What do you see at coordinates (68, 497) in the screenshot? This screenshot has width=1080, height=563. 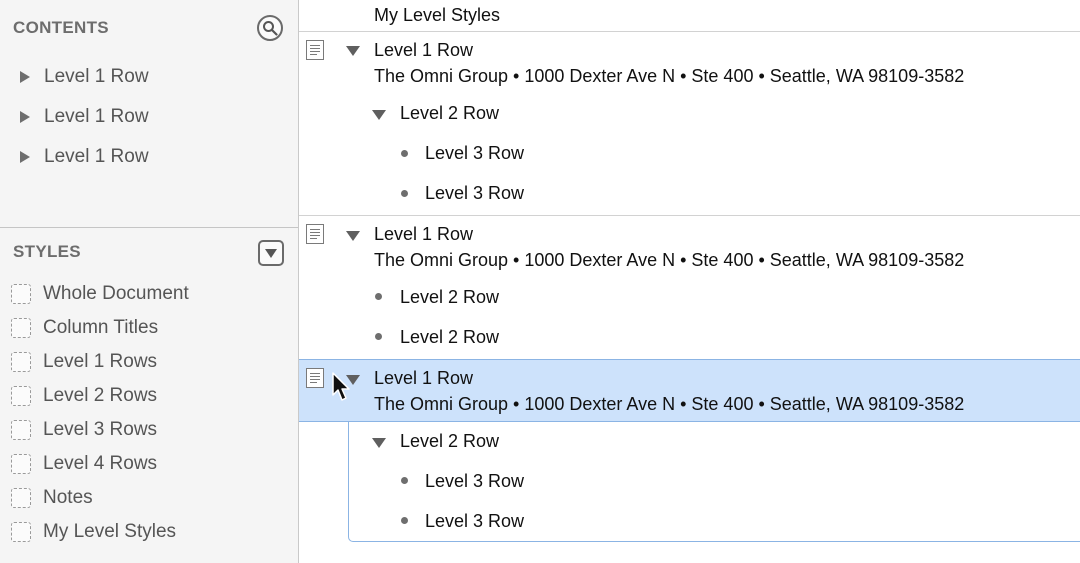 I see `style-item-label: Notes` at bounding box center [68, 497].